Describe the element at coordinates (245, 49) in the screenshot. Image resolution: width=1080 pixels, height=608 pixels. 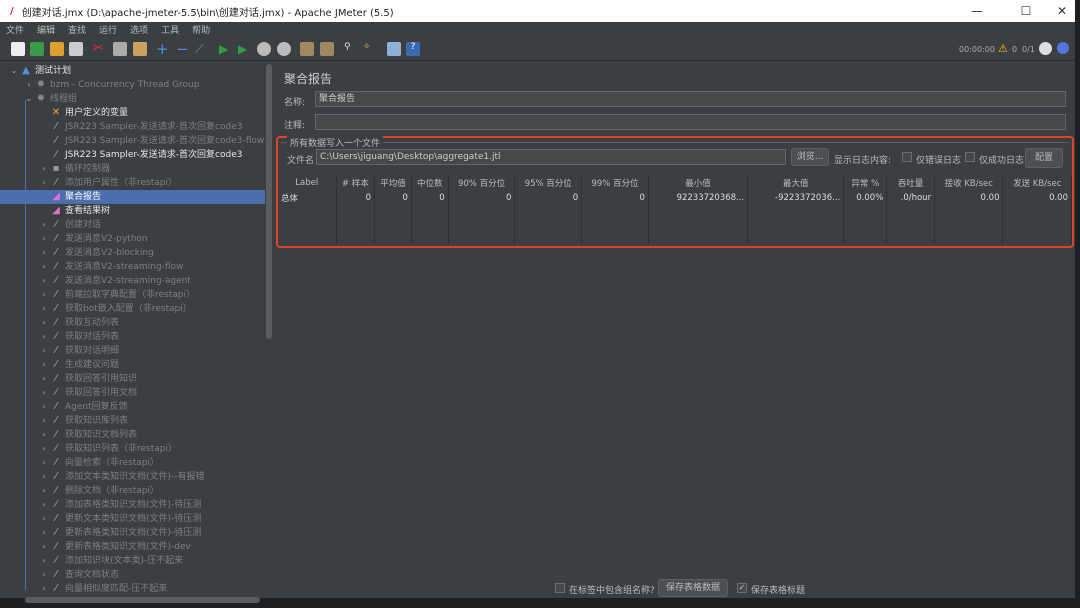
I see `start-no-pause-icon: ▶` at that location.